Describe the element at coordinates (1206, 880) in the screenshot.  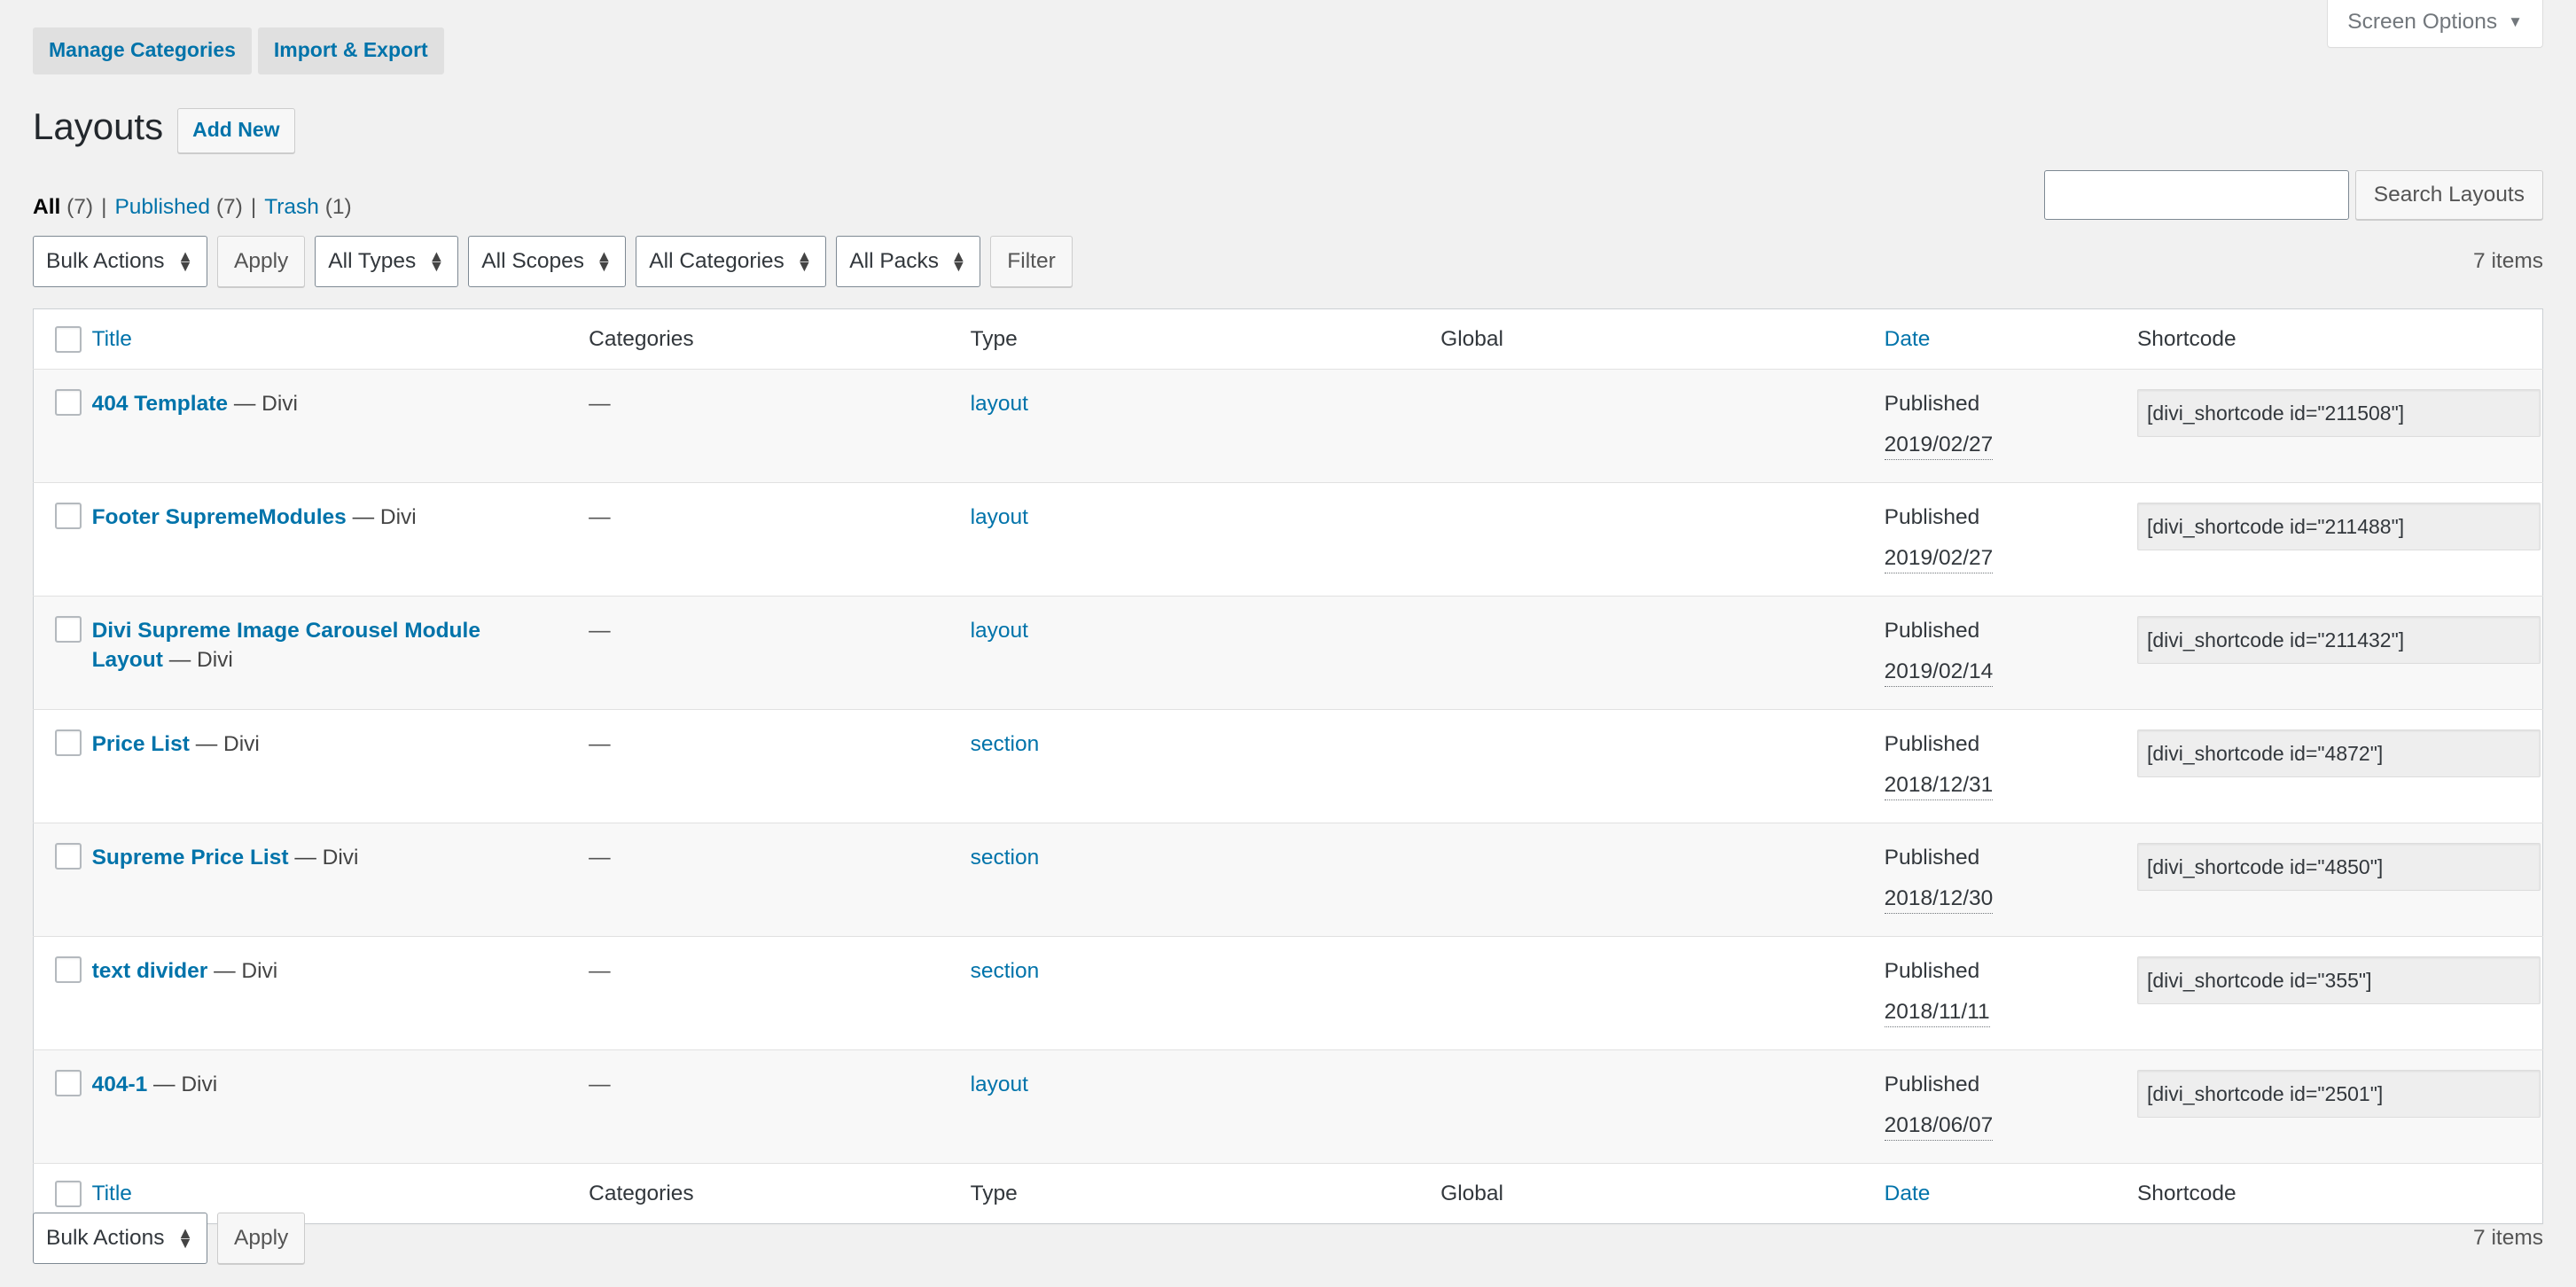
I see `cell-type: section` at that location.